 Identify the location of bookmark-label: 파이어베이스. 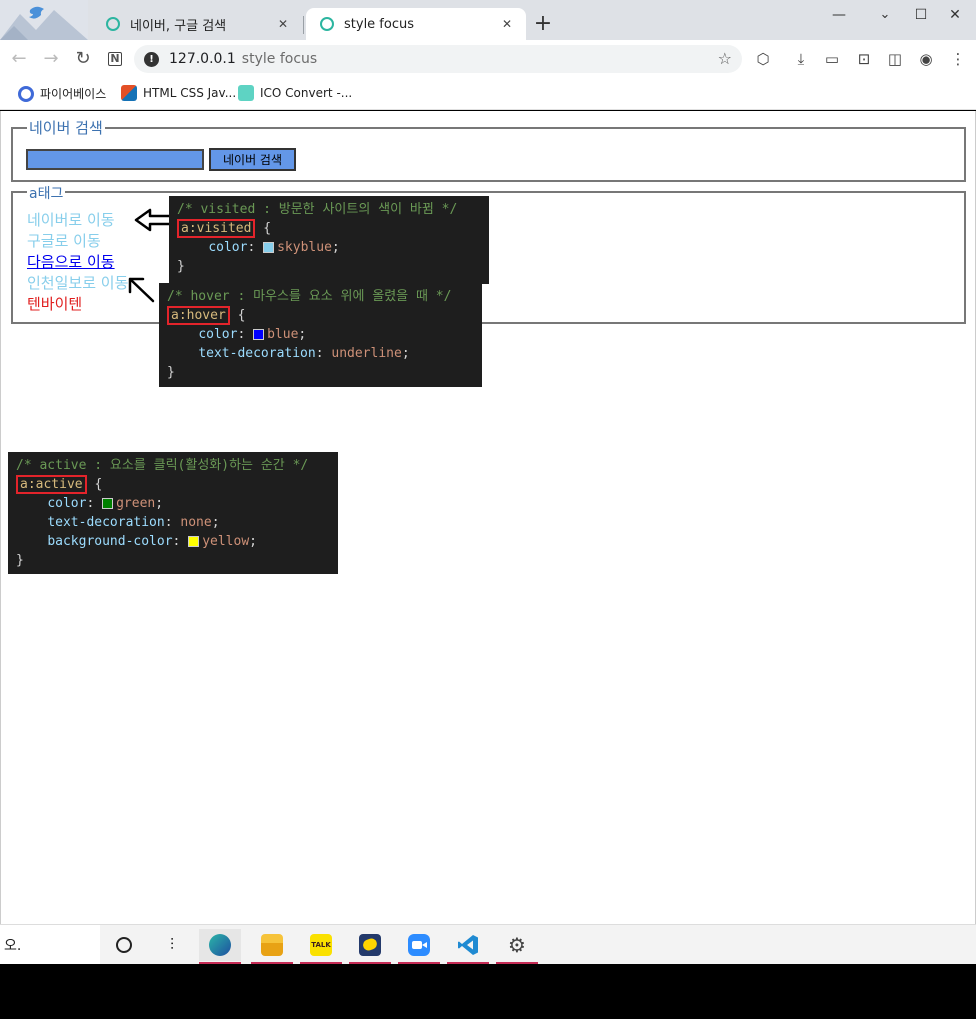
(73, 94).